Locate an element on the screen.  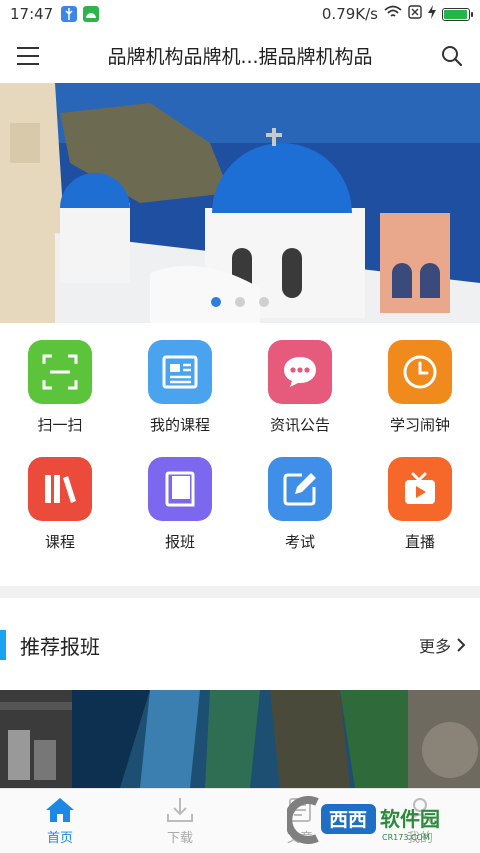
download-icon is located at coordinates (180, 809).